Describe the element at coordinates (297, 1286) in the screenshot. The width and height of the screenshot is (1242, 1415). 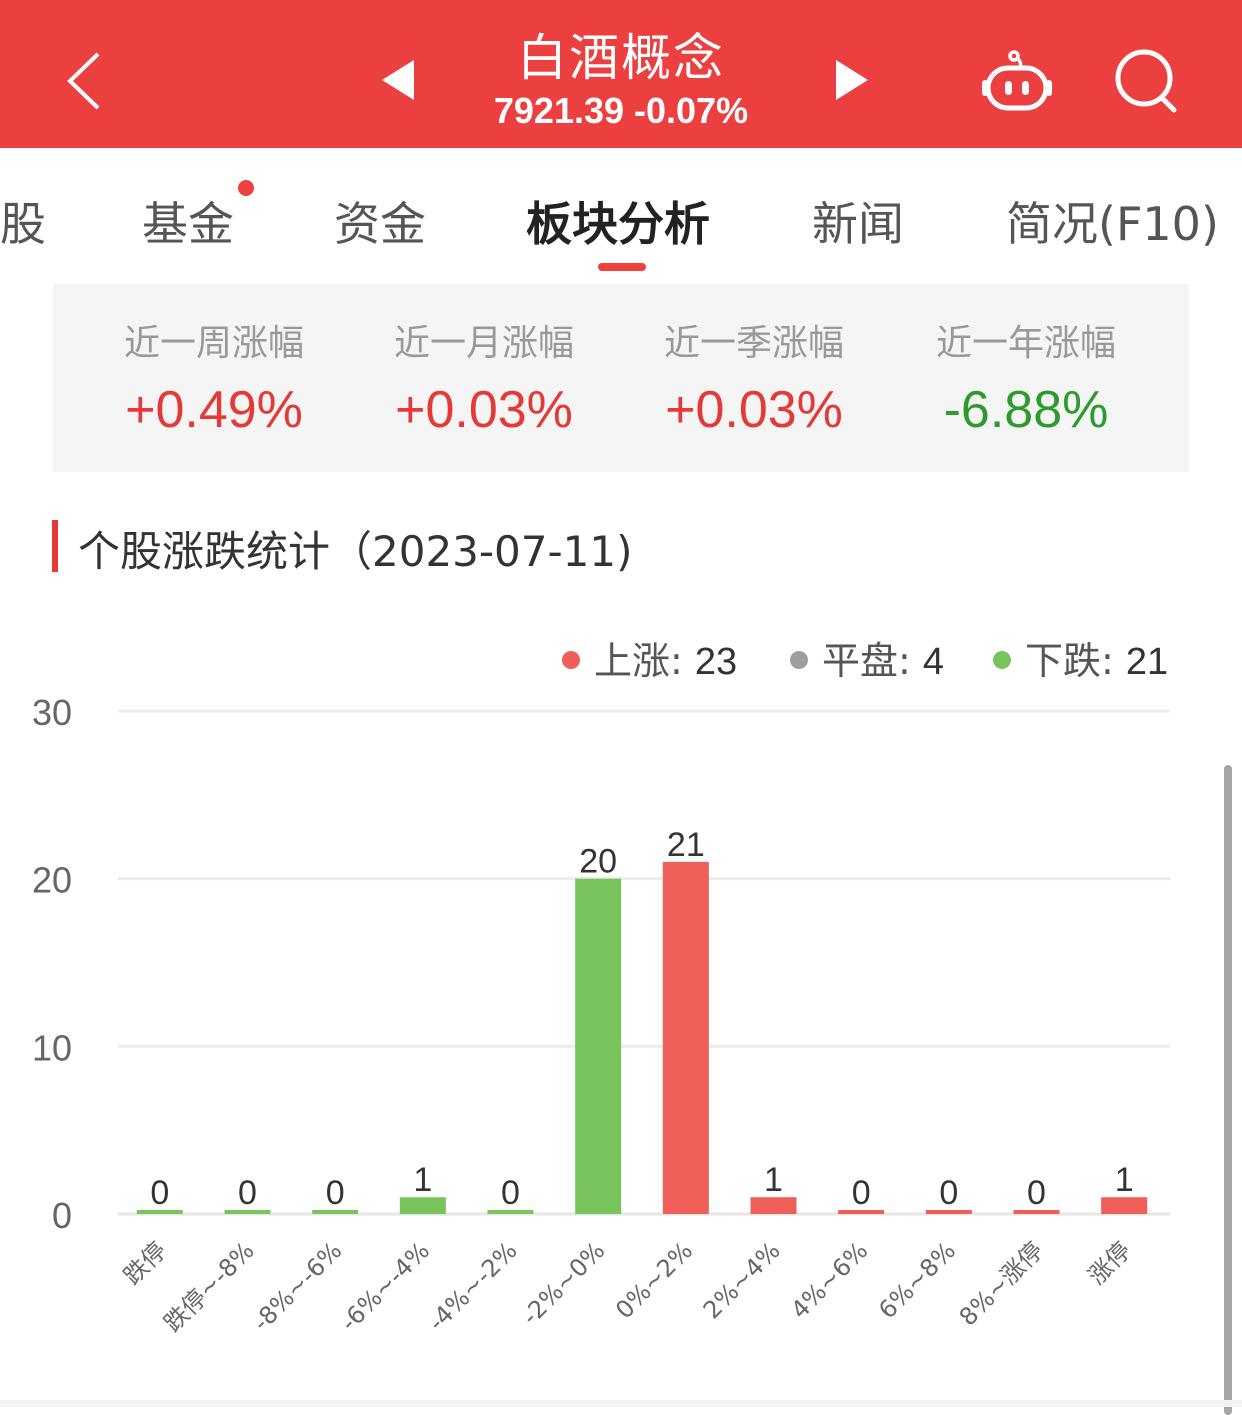
I see `x-tick-label: -8%~-6%` at that location.